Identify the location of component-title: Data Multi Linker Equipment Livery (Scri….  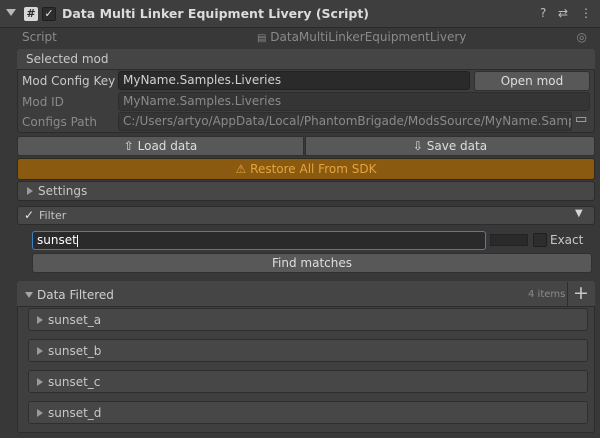
(216, 13).